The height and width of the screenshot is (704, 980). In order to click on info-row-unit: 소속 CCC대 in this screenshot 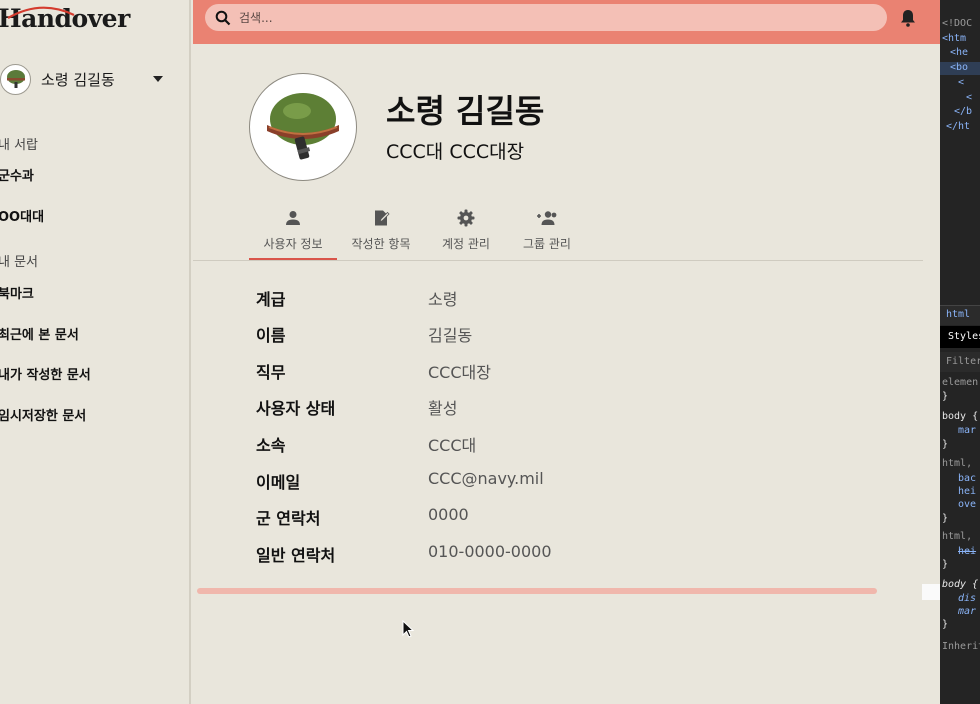, I will do `click(466, 444)`.